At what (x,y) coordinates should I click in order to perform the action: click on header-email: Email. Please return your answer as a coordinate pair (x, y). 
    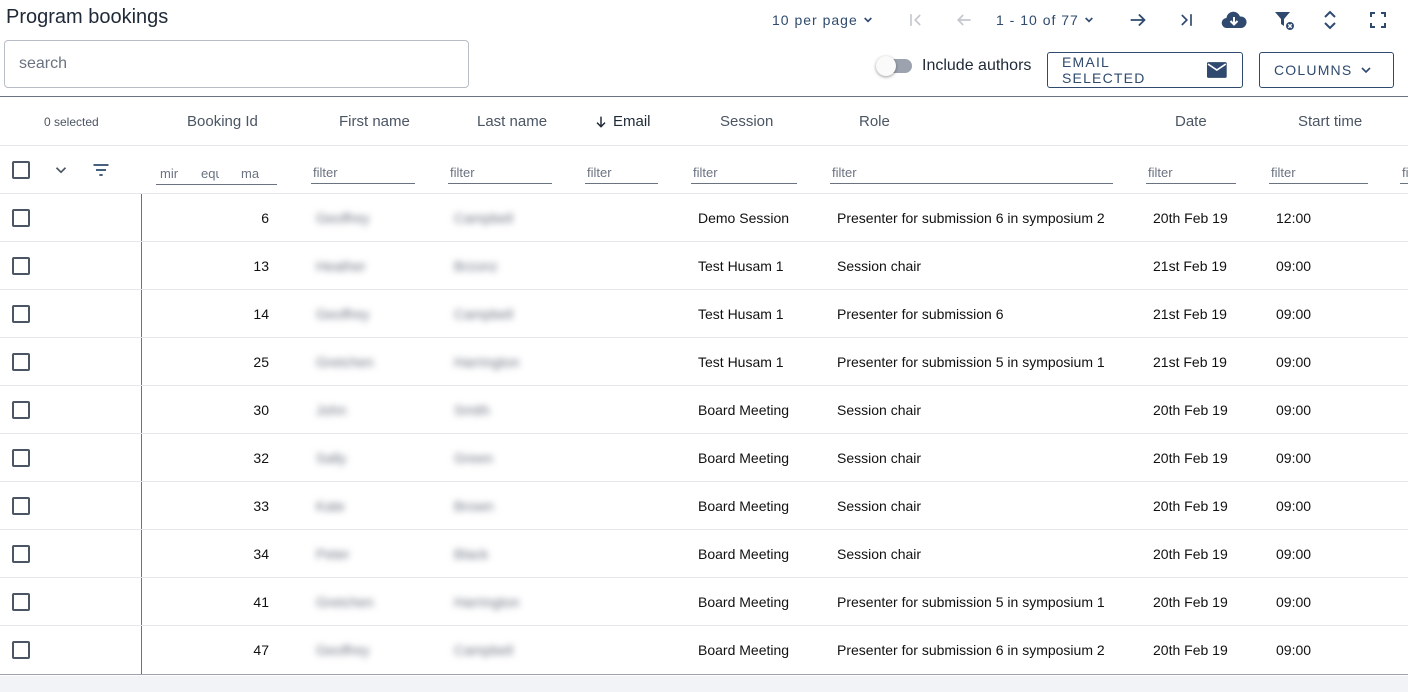
    Looking at the image, I should click on (622, 121).